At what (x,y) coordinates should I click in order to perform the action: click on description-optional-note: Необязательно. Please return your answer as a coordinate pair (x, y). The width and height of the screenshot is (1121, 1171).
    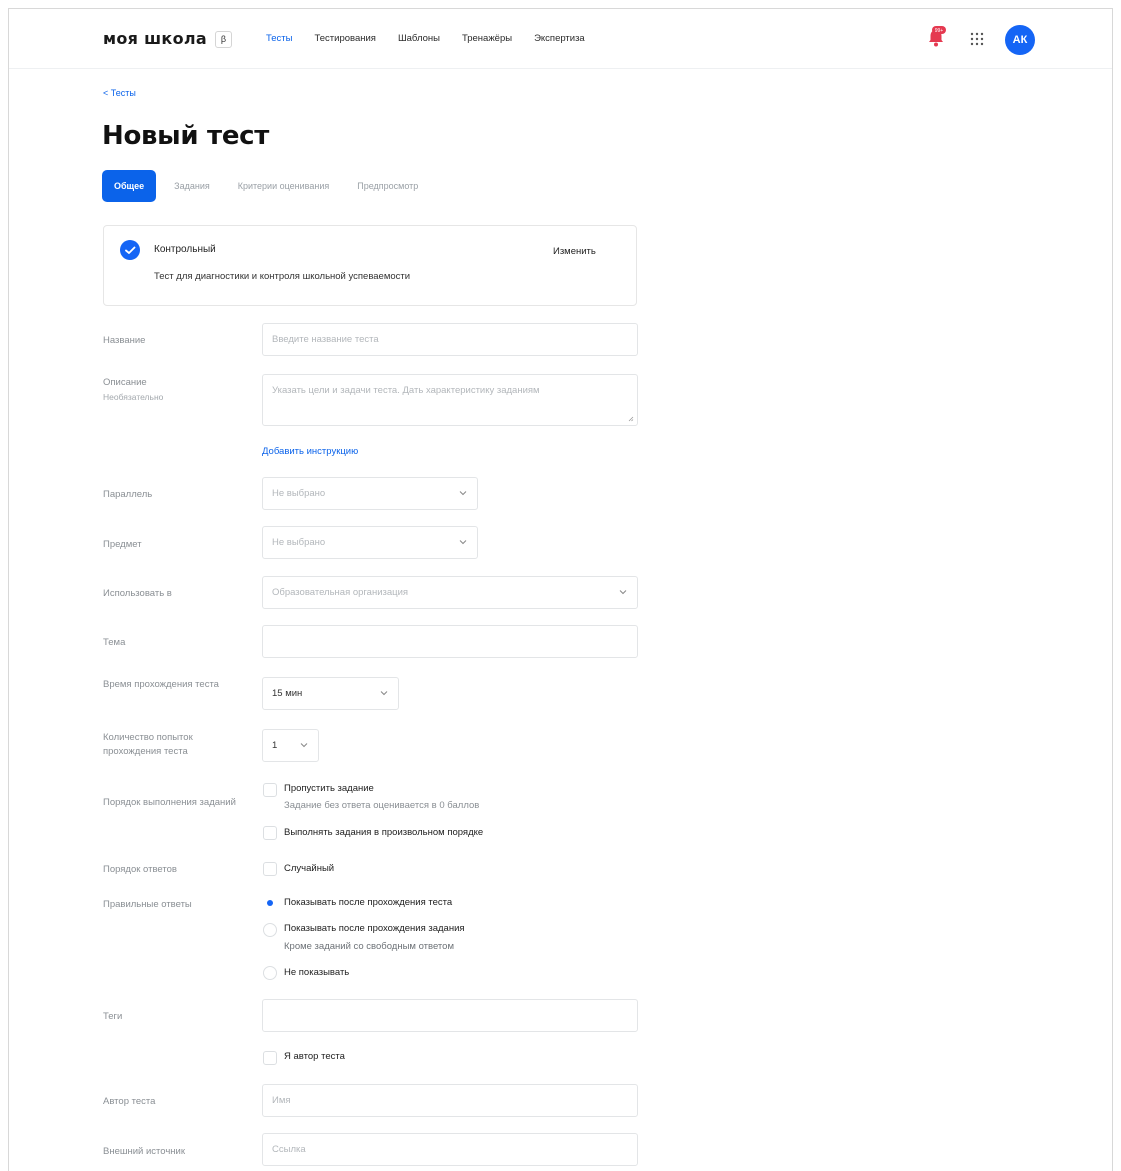
    Looking at the image, I should click on (133, 397).